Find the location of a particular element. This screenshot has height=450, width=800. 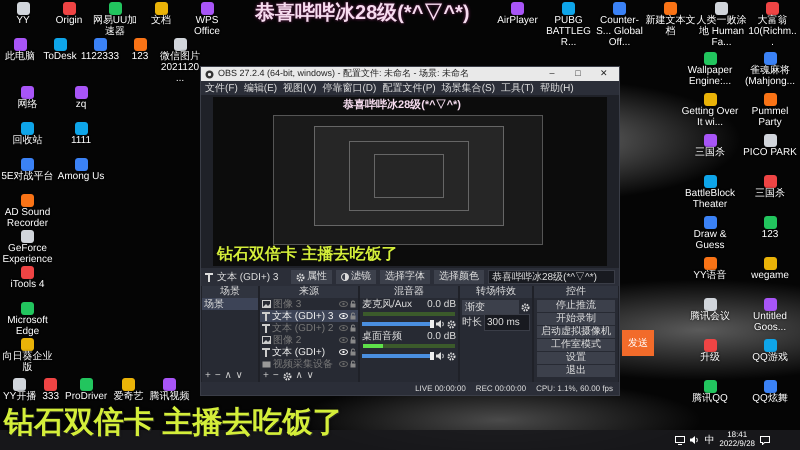

menu-item: 配置文件(P) is located at coordinates (409, 88).